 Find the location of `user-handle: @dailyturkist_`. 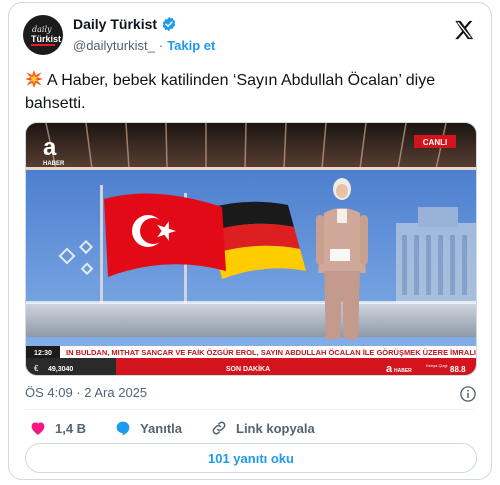

user-handle: @dailyturkist_ is located at coordinates (114, 45).